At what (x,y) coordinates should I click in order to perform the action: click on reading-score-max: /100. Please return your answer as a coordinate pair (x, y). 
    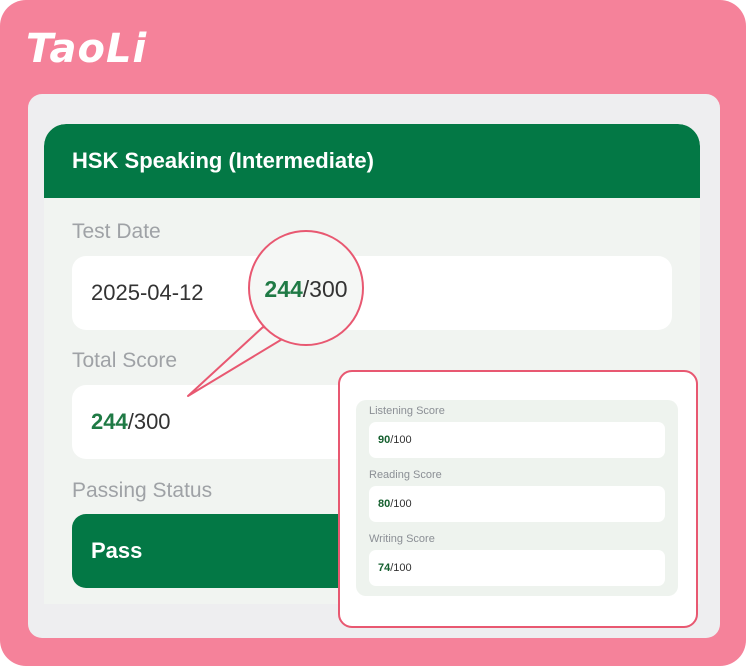
    Looking at the image, I should click on (401, 504).